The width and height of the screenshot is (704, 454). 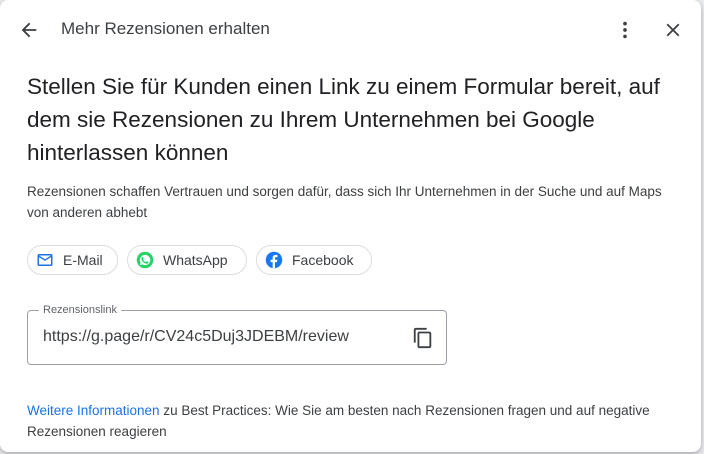 I want to click on review-link-value: https://g.page/r/CV24c5Duj3JDEBM/review, so click(x=196, y=337).